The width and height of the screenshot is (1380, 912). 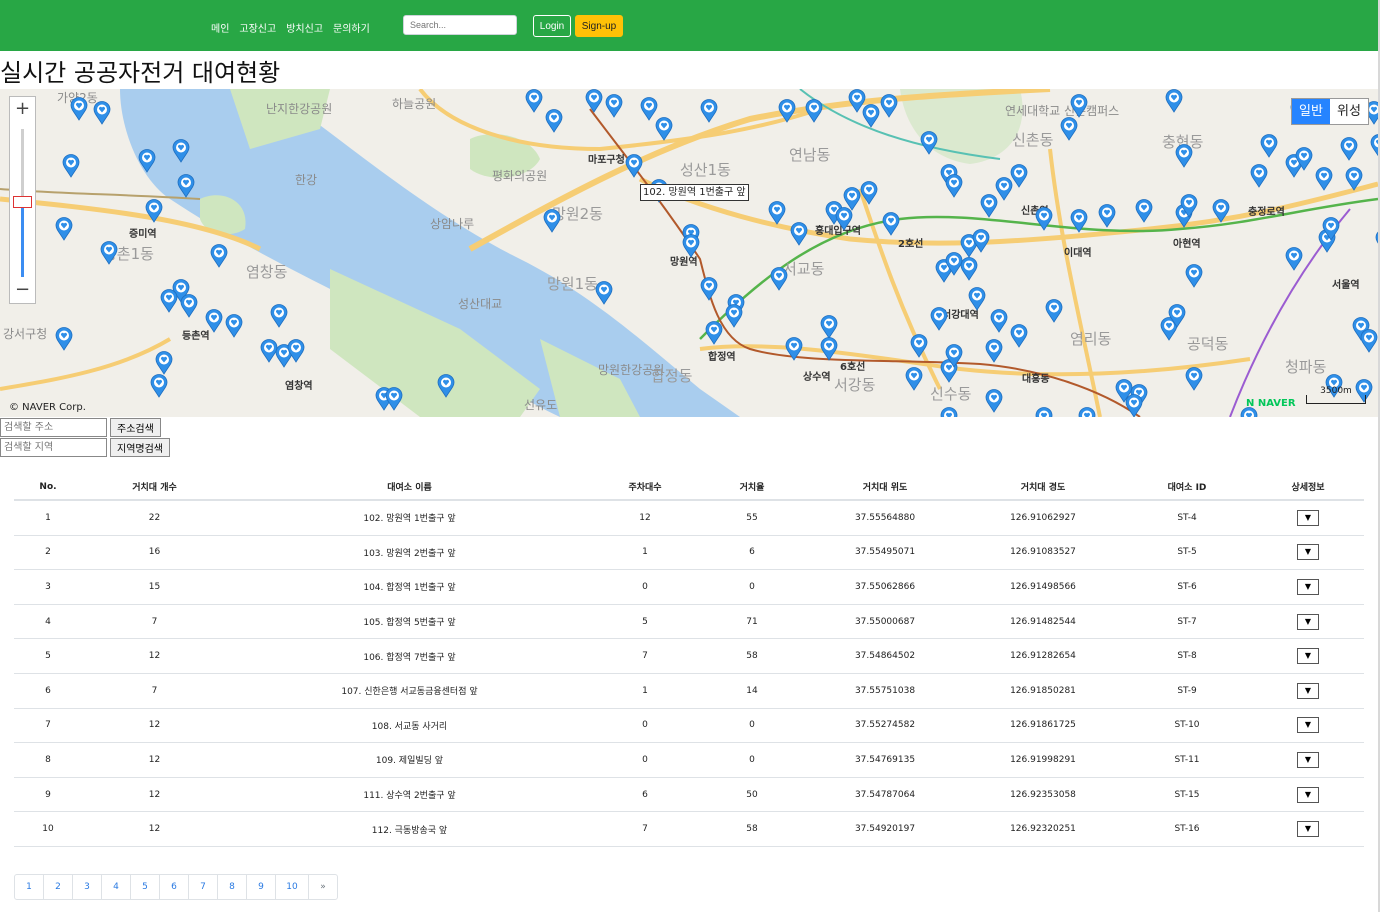 What do you see at coordinates (29, 887) in the screenshot?
I see `pagination-page: 1` at bounding box center [29, 887].